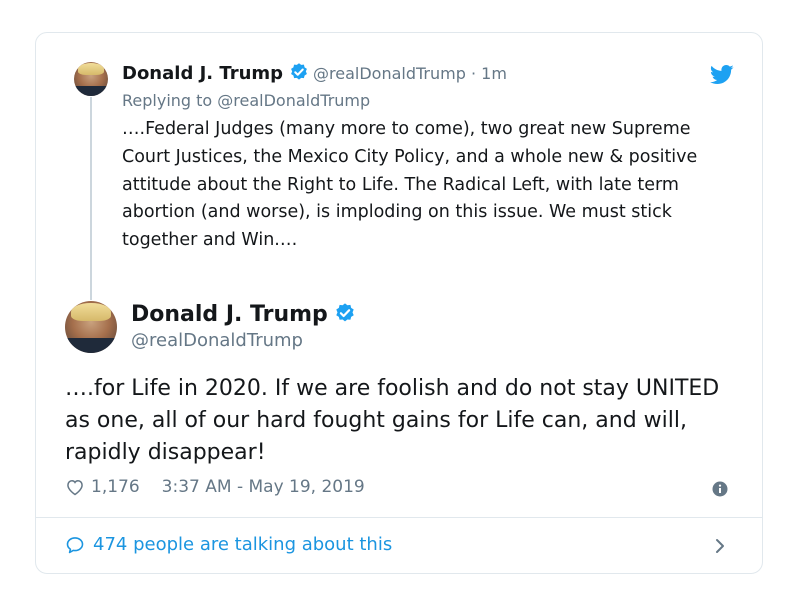  I want to click on conversation-link: 474 people are talking about this, so click(228, 544).